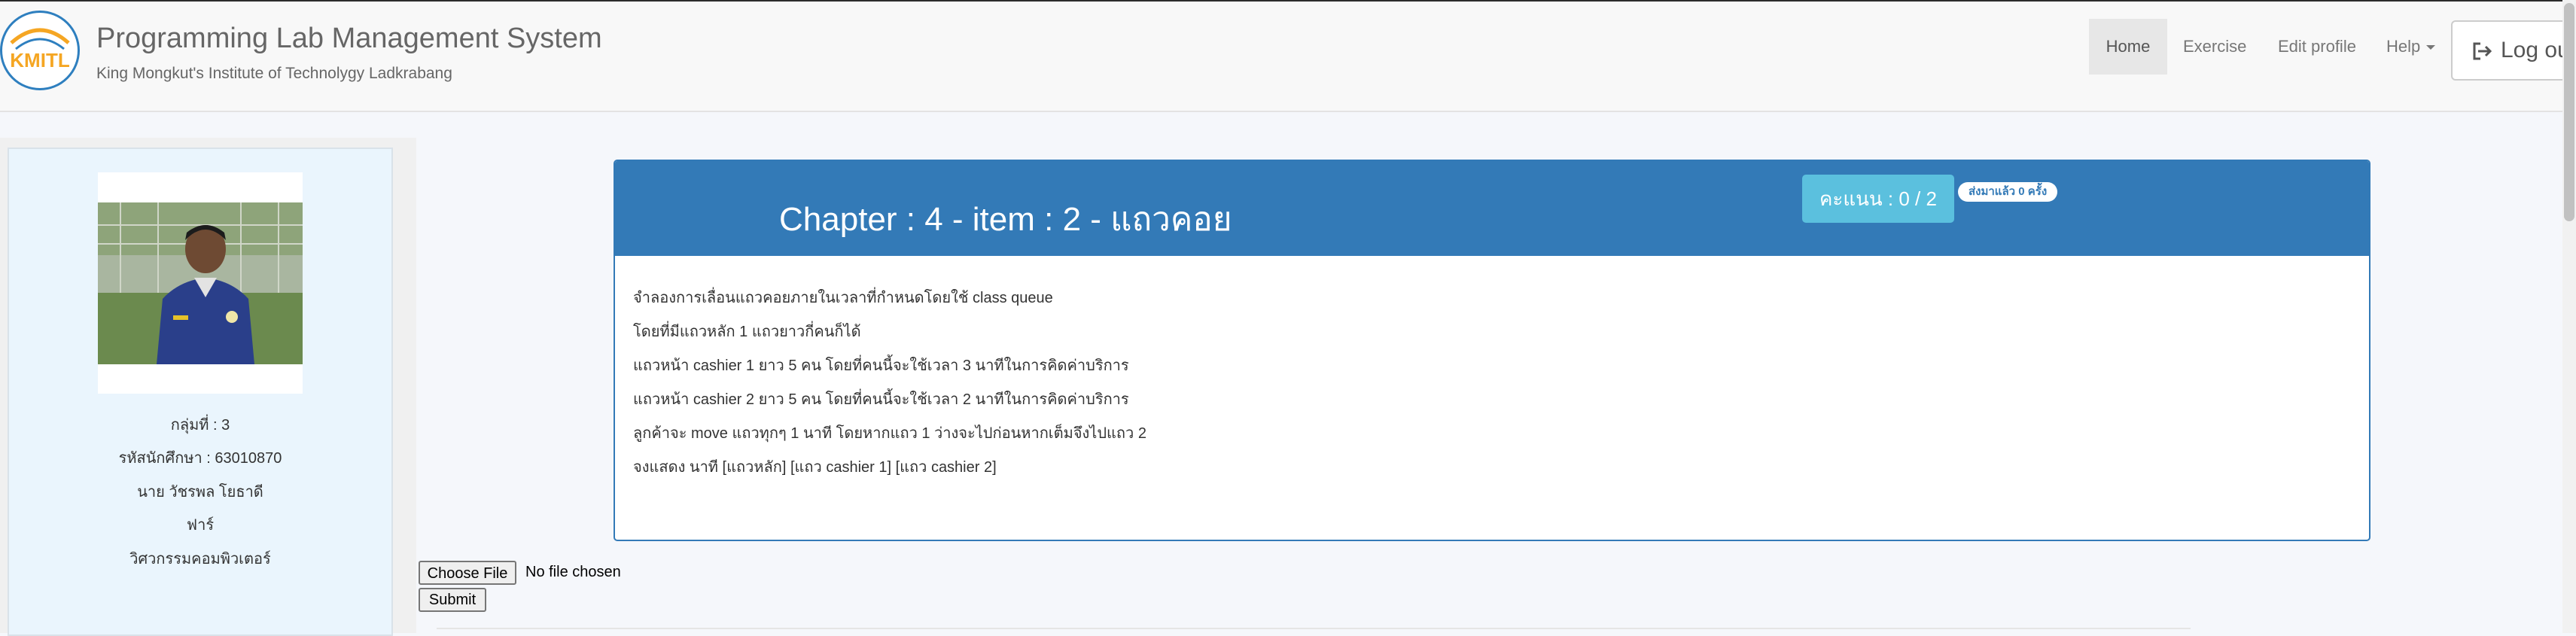 Image resolution: width=2576 pixels, height=636 pixels. Describe the element at coordinates (40, 61) in the screenshot. I see `logo-text: KMITL` at that location.